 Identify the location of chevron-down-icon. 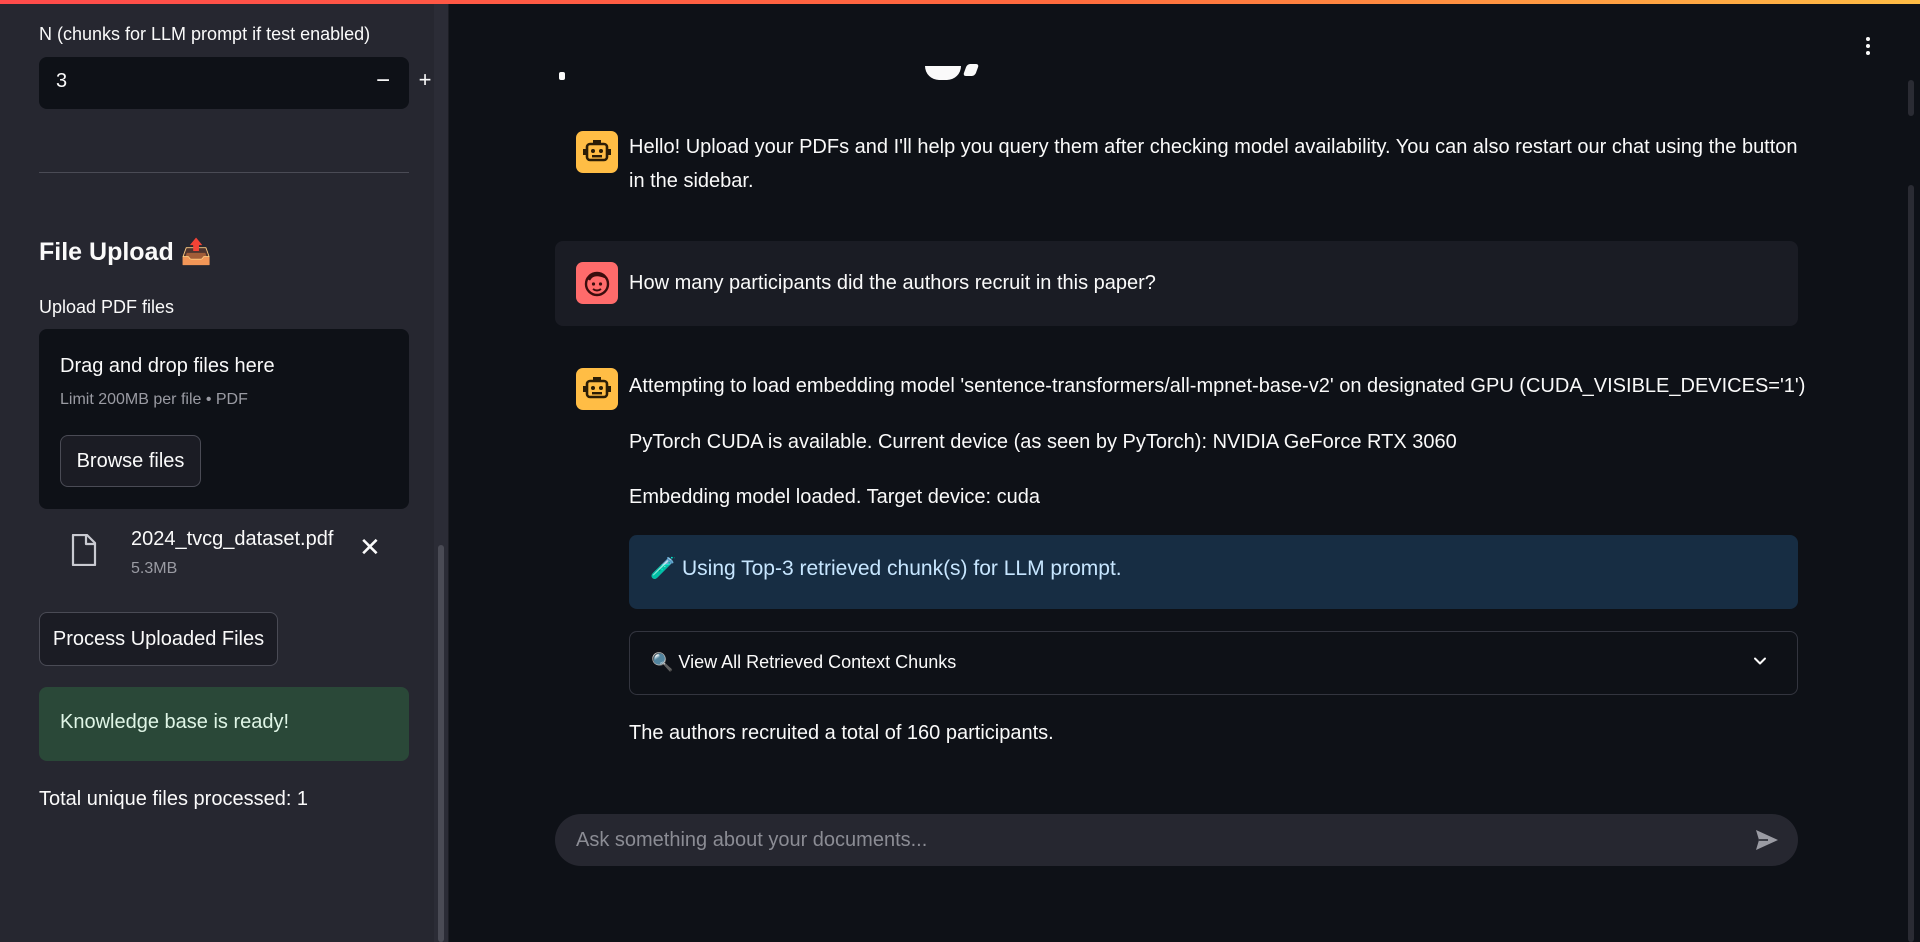
(1760, 661).